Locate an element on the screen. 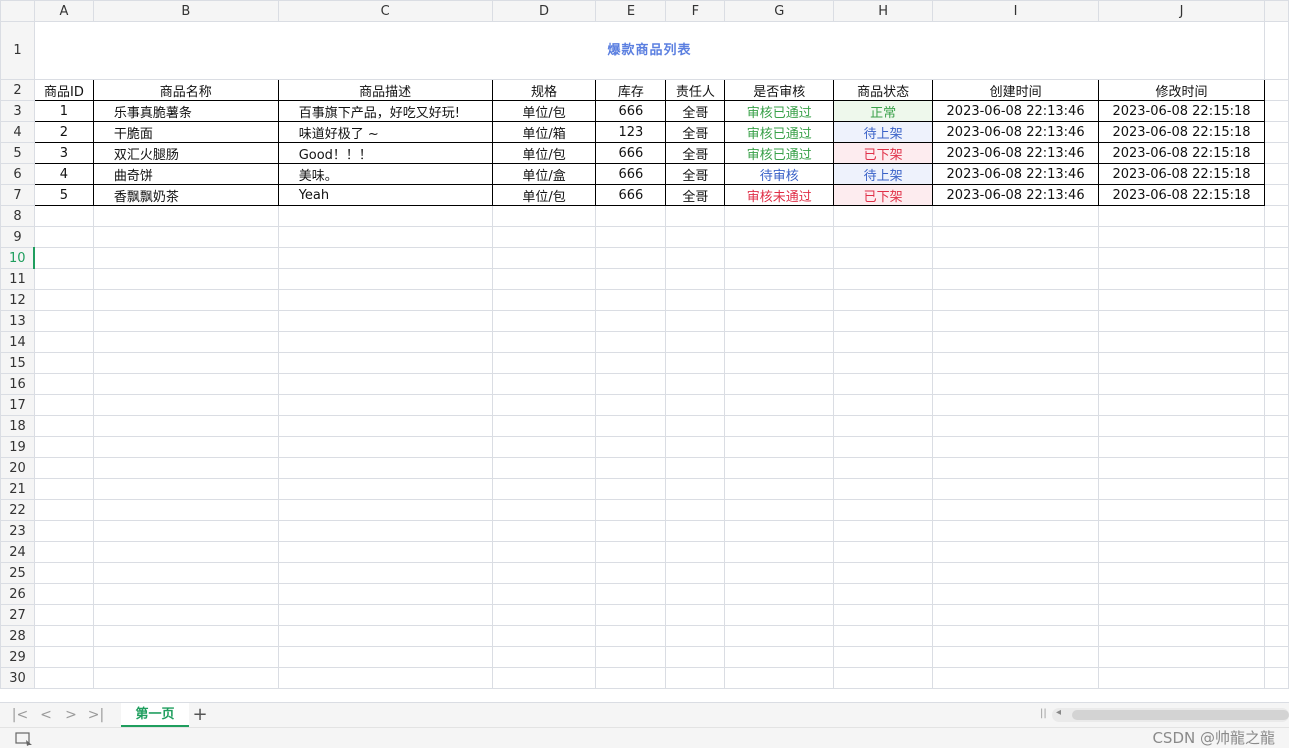  header-cell: 商品状态 is located at coordinates (883, 90).